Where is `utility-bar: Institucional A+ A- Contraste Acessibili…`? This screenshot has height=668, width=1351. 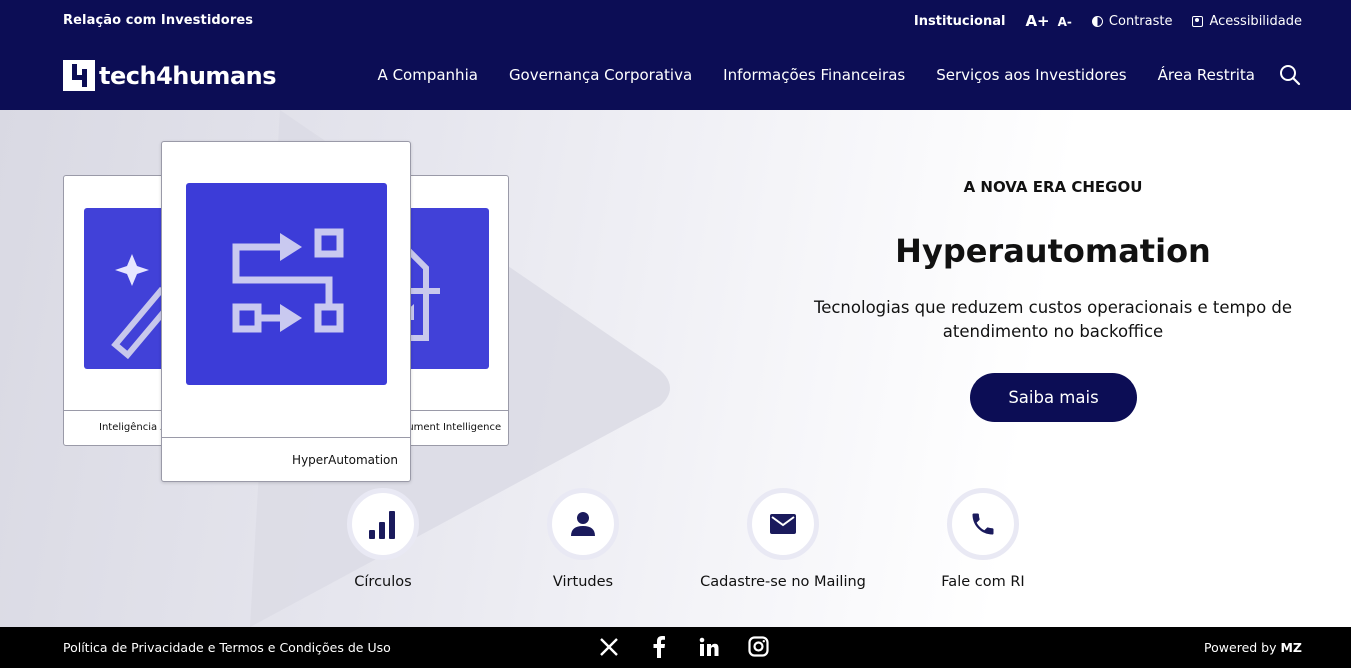
utility-bar: Institucional A+ A- Contraste Acessibili… is located at coordinates (1108, 21).